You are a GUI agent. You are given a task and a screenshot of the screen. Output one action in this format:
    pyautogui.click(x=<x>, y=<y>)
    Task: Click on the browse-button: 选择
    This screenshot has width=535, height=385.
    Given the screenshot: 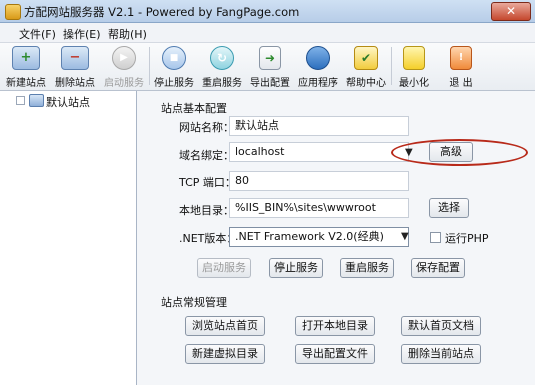 What is the action you would take?
    pyautogui.click(x=449, y=208)
    